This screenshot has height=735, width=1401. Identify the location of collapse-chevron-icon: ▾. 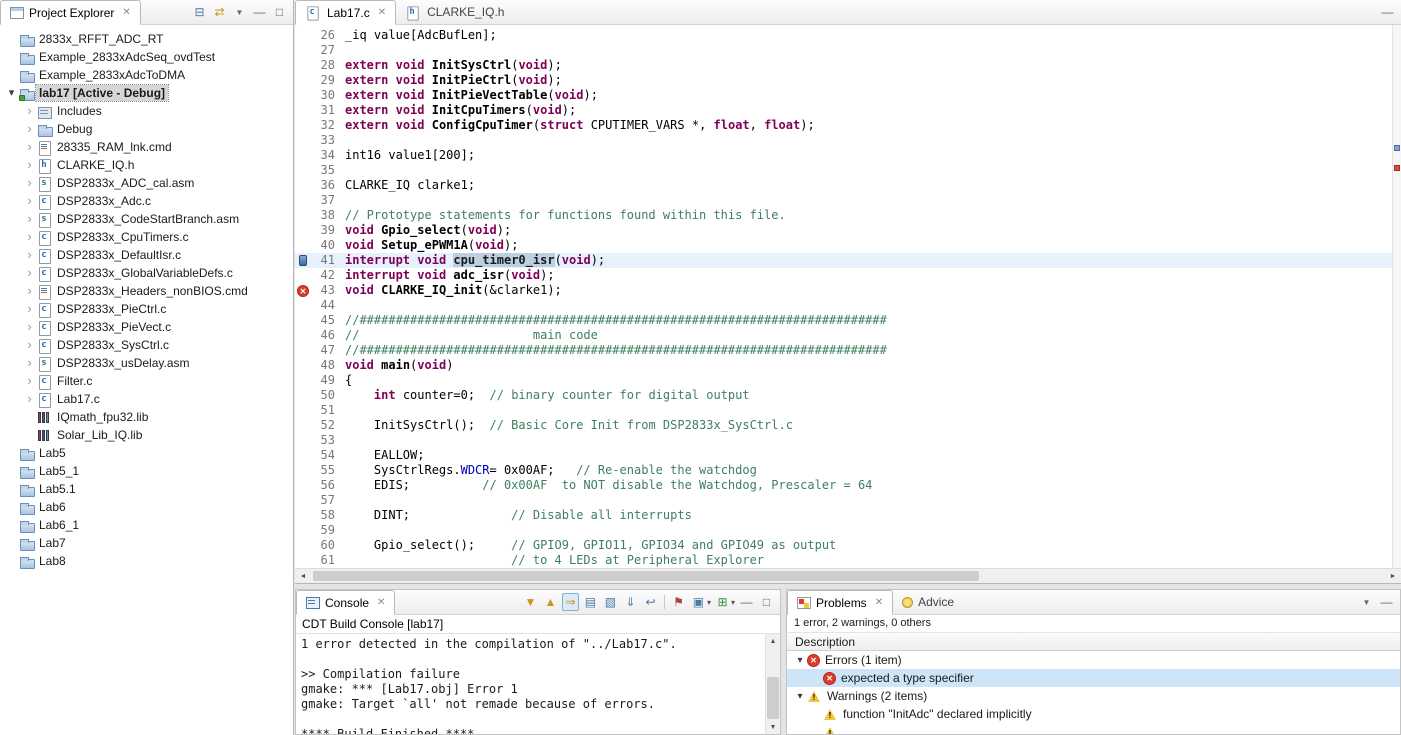
(800, 696).